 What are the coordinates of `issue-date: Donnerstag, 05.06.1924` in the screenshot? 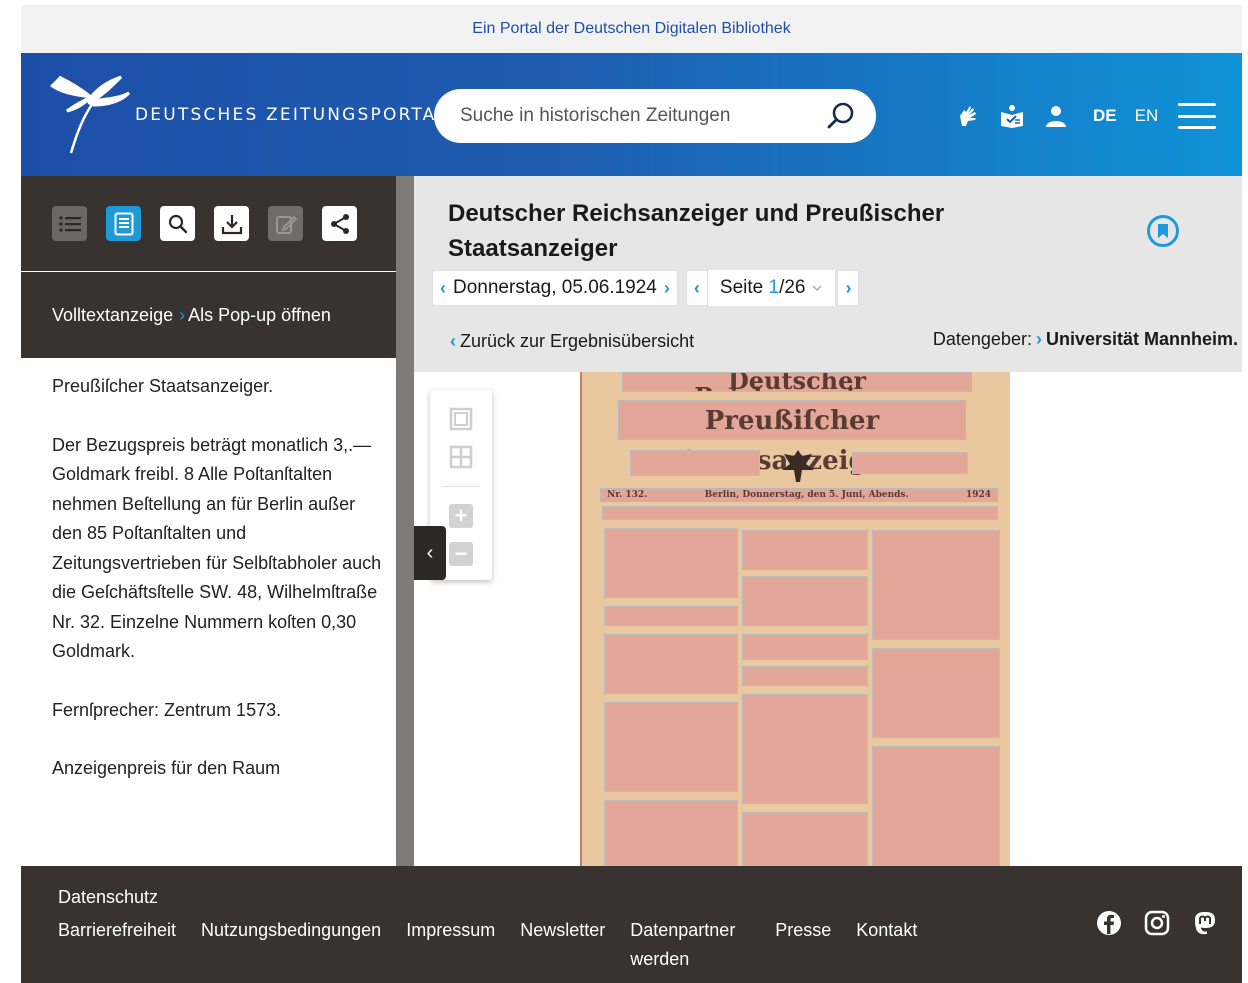 It's located at (555, 288).